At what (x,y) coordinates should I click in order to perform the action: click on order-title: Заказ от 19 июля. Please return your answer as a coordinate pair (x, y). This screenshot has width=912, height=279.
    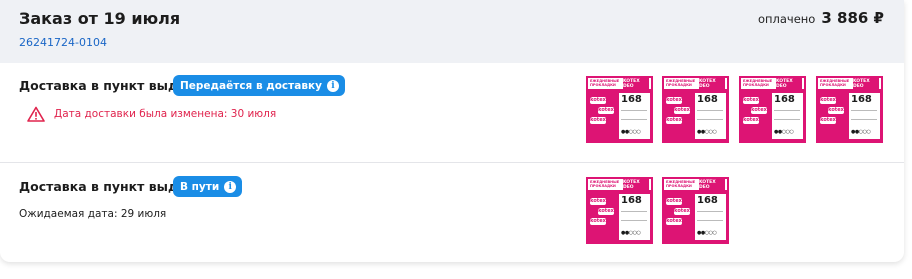
    Looking at the image, I should click on (100, 18).